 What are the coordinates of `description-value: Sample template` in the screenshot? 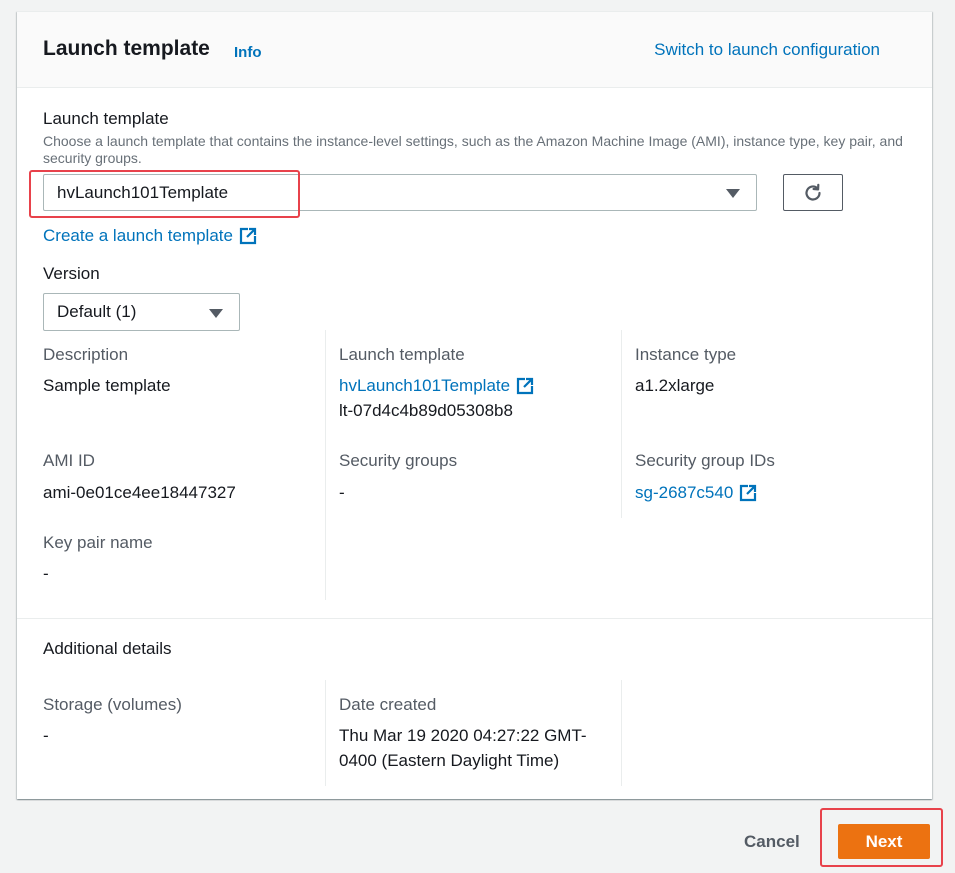 It's located at (107, 385).